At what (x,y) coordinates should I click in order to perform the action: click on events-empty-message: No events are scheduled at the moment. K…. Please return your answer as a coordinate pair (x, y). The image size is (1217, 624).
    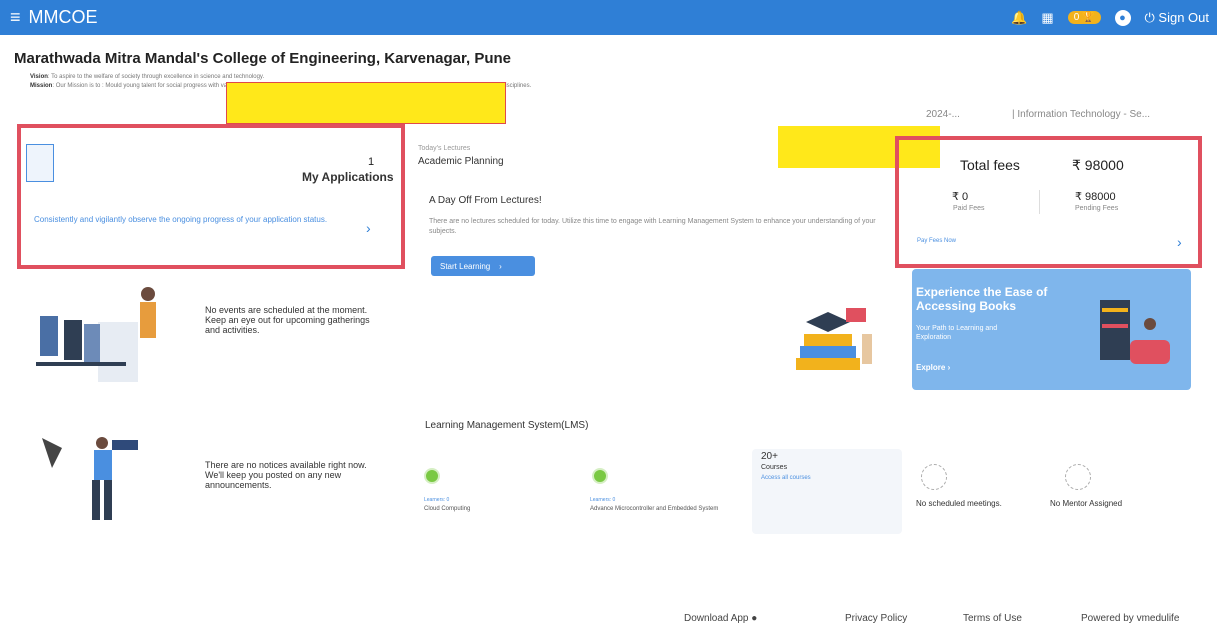
    Looking at the image, I should click on (287, 320).